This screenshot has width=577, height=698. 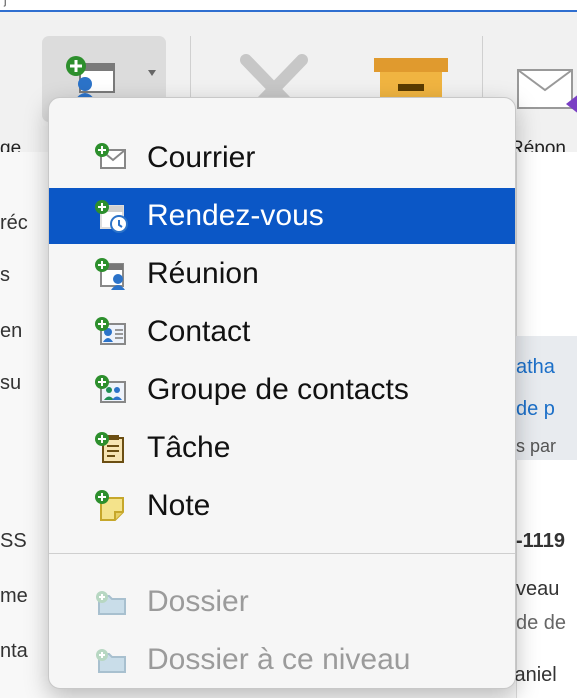 I want to click on right-text-fragment: de de, so click(x=541, y=623).